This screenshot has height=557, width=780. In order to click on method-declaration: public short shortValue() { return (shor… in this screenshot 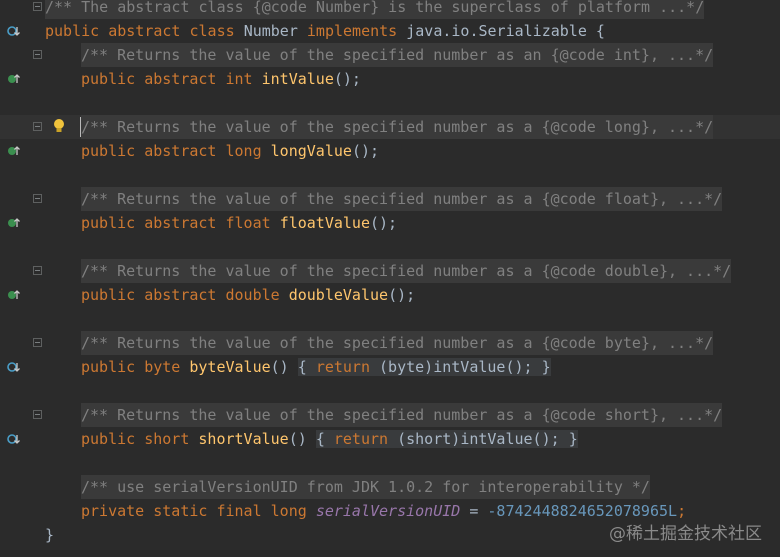, I will do `click(329, 439)`.